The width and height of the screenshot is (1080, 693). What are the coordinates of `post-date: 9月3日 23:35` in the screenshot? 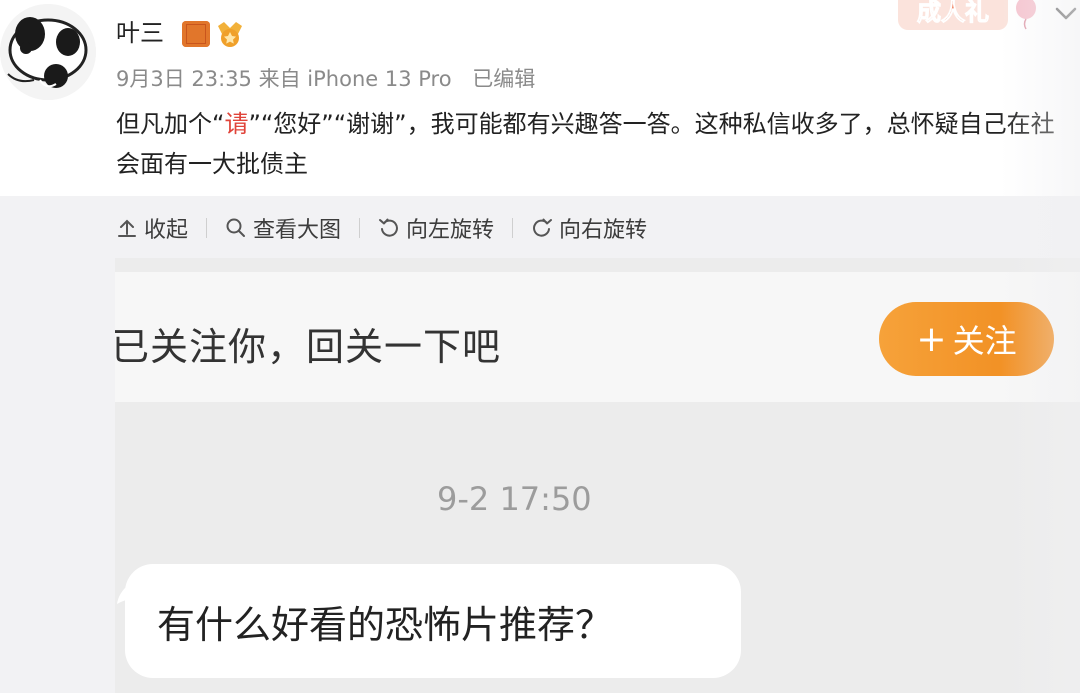 It's located at (184, 79).